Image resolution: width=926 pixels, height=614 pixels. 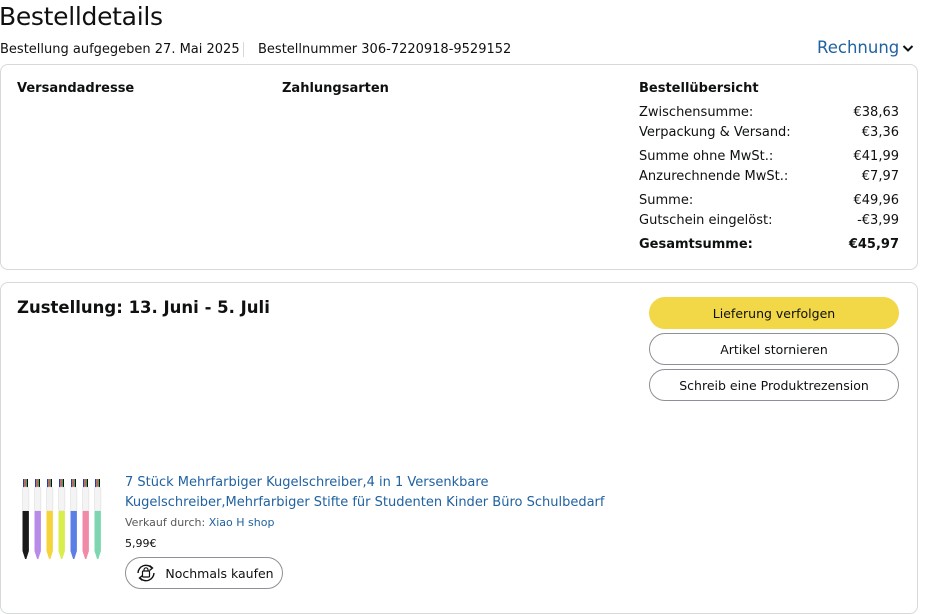 What do you see at coordinates (167, 522) in the screenshot?
I see `seller-prefix: Verkauf durch:` at bounding box center [167, 522].